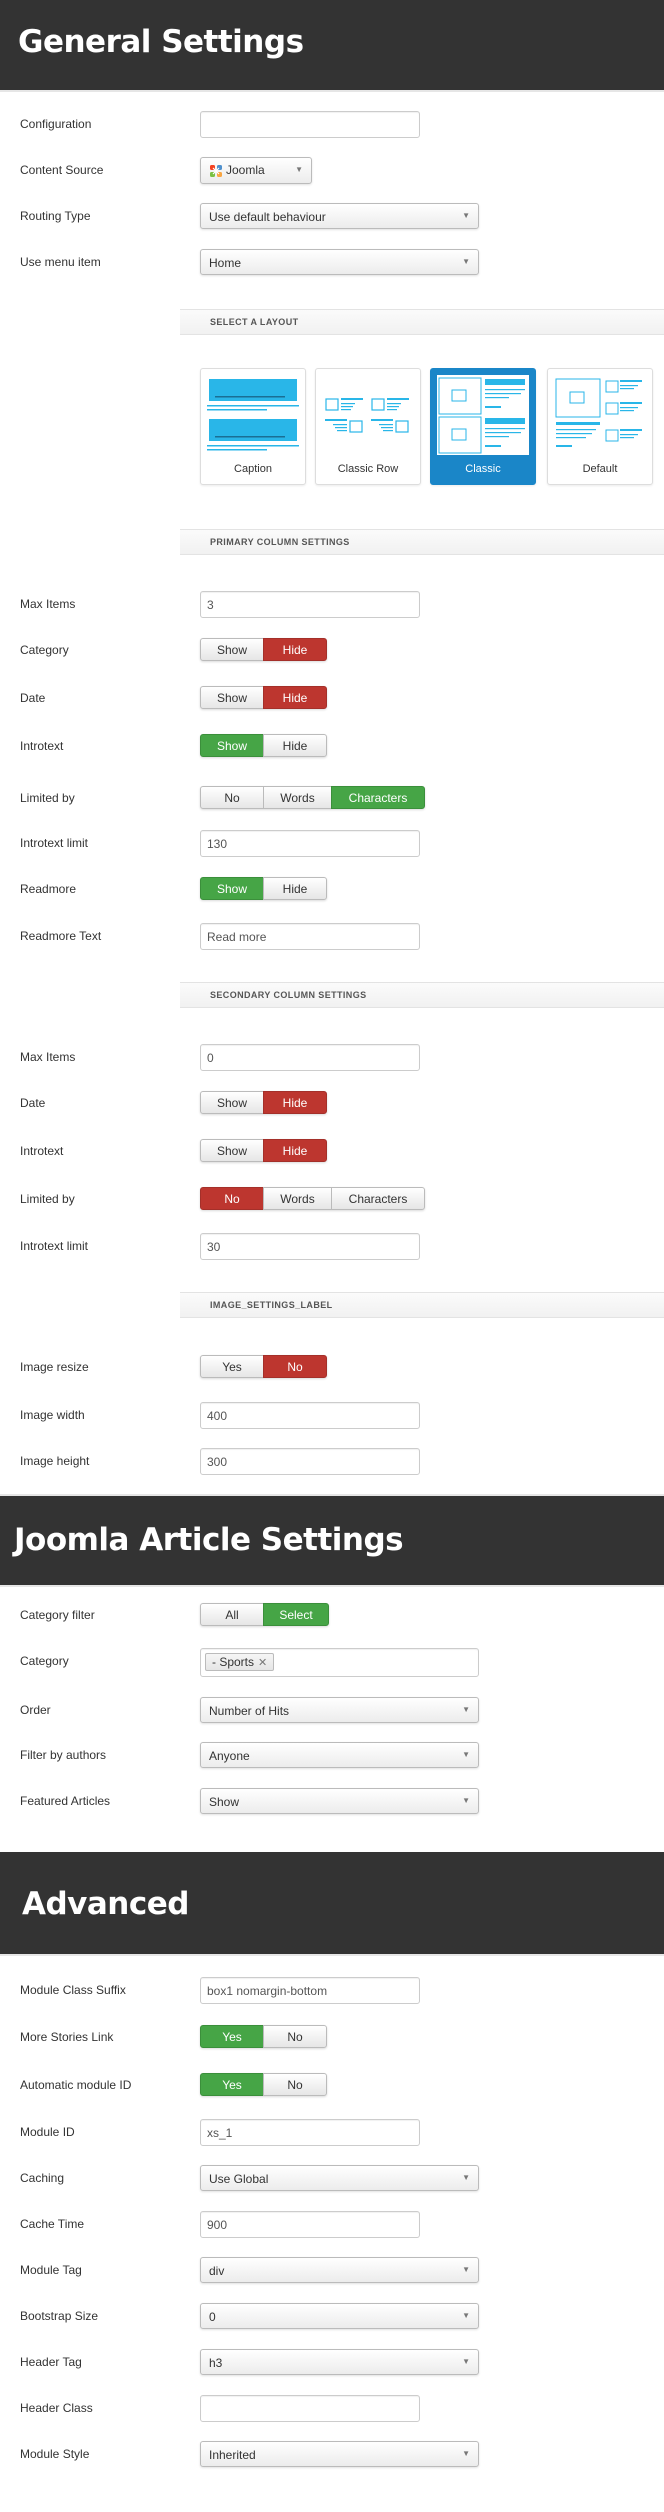  Describe the element at coordinates (232, 2084) in the screenshot. I see `automatic-module-id-yes-option: Yes` at that location.